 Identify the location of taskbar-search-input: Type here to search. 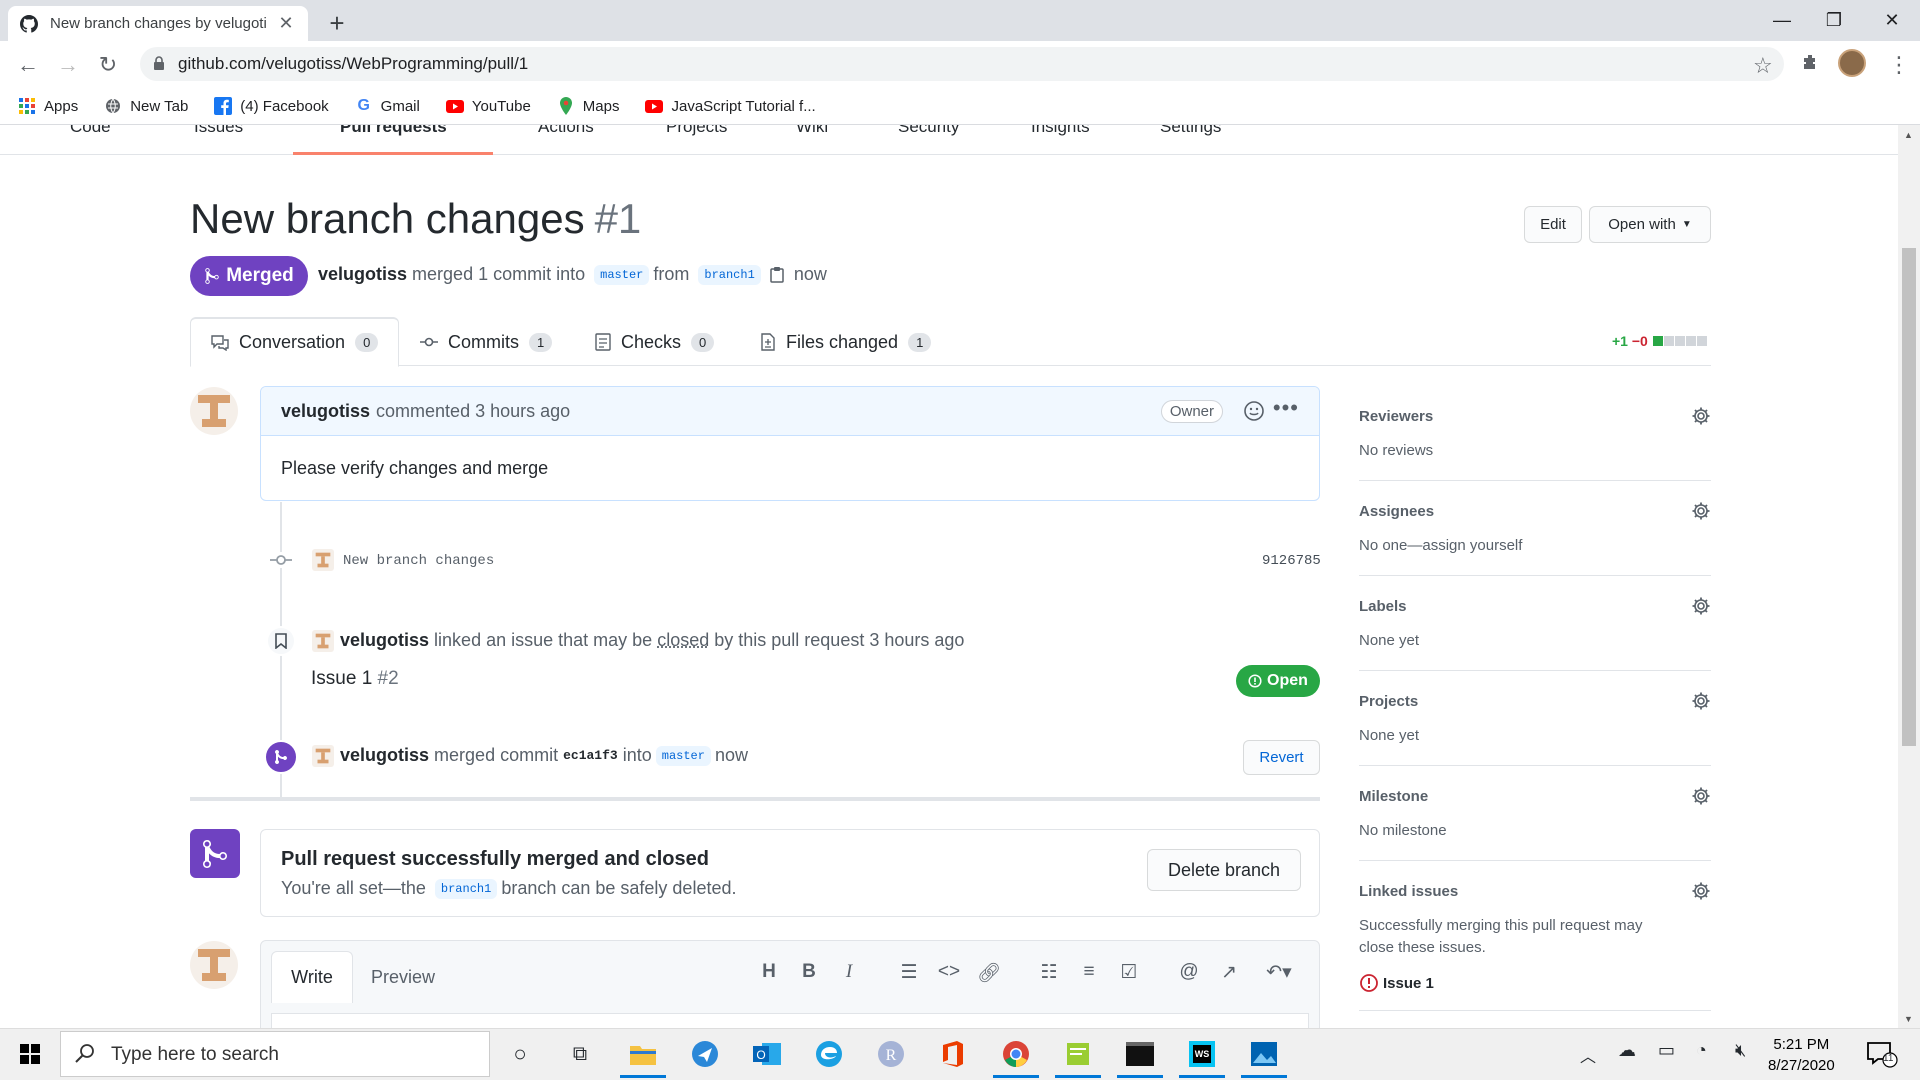
(275, 1054).